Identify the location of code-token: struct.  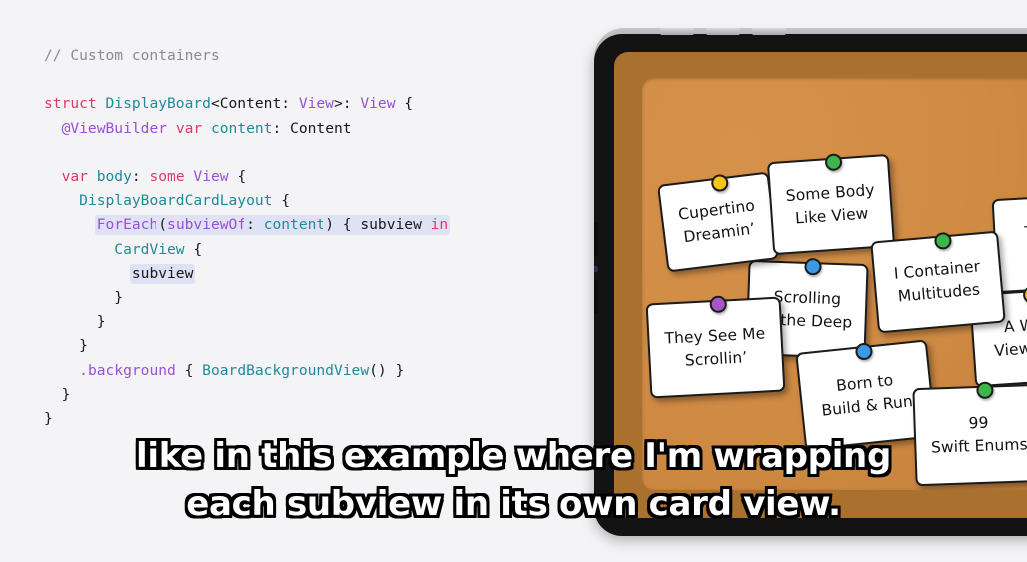
(75, 104).